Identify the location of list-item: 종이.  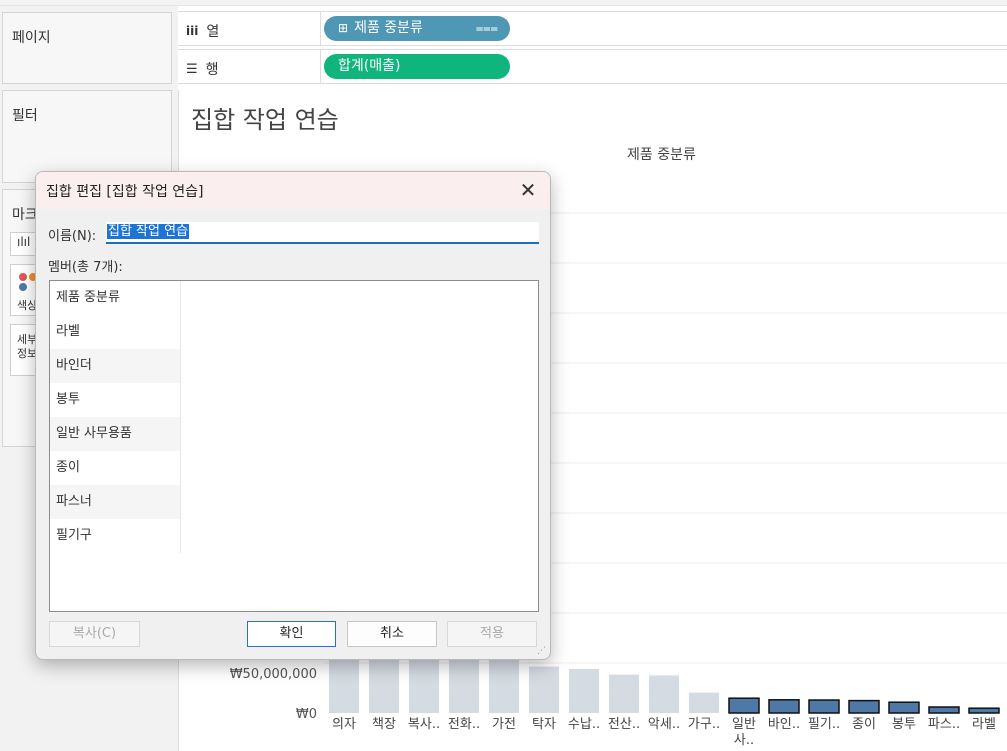
(115, 468).